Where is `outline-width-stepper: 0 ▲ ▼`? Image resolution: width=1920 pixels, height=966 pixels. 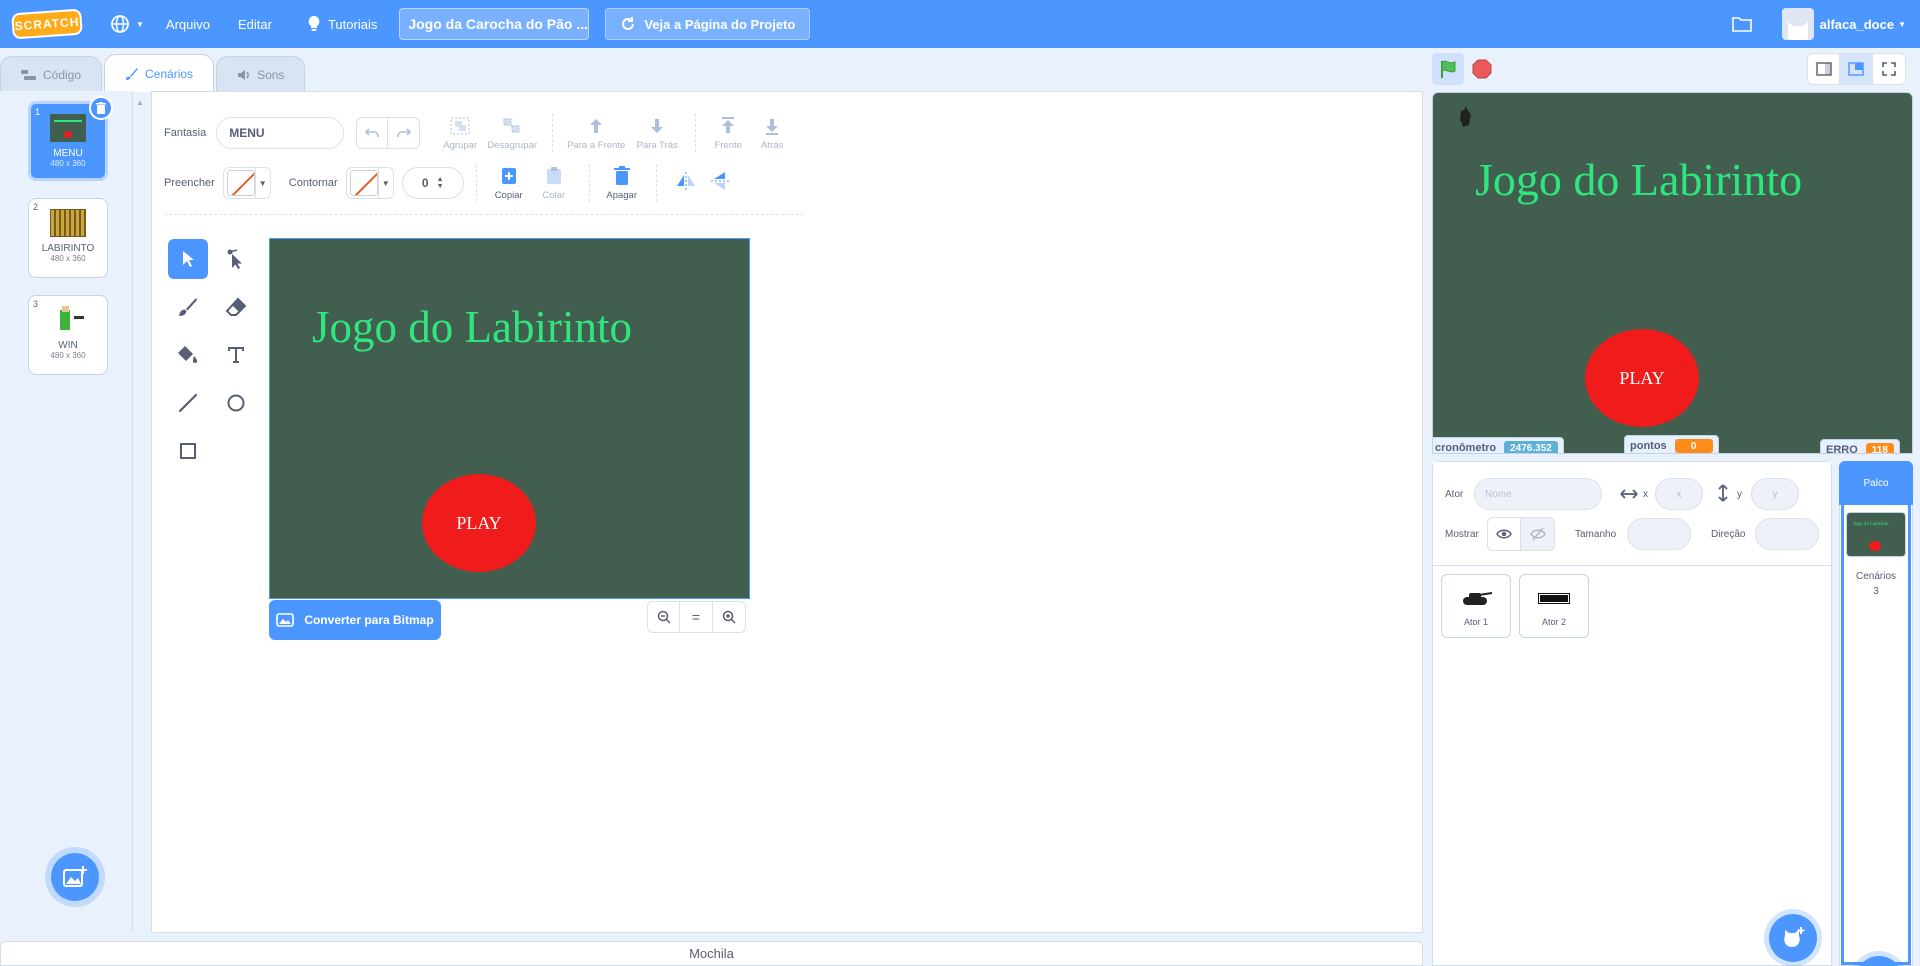
outline-width-stepper: 0 ▲ ▼ is located at coordinates (432, 183).